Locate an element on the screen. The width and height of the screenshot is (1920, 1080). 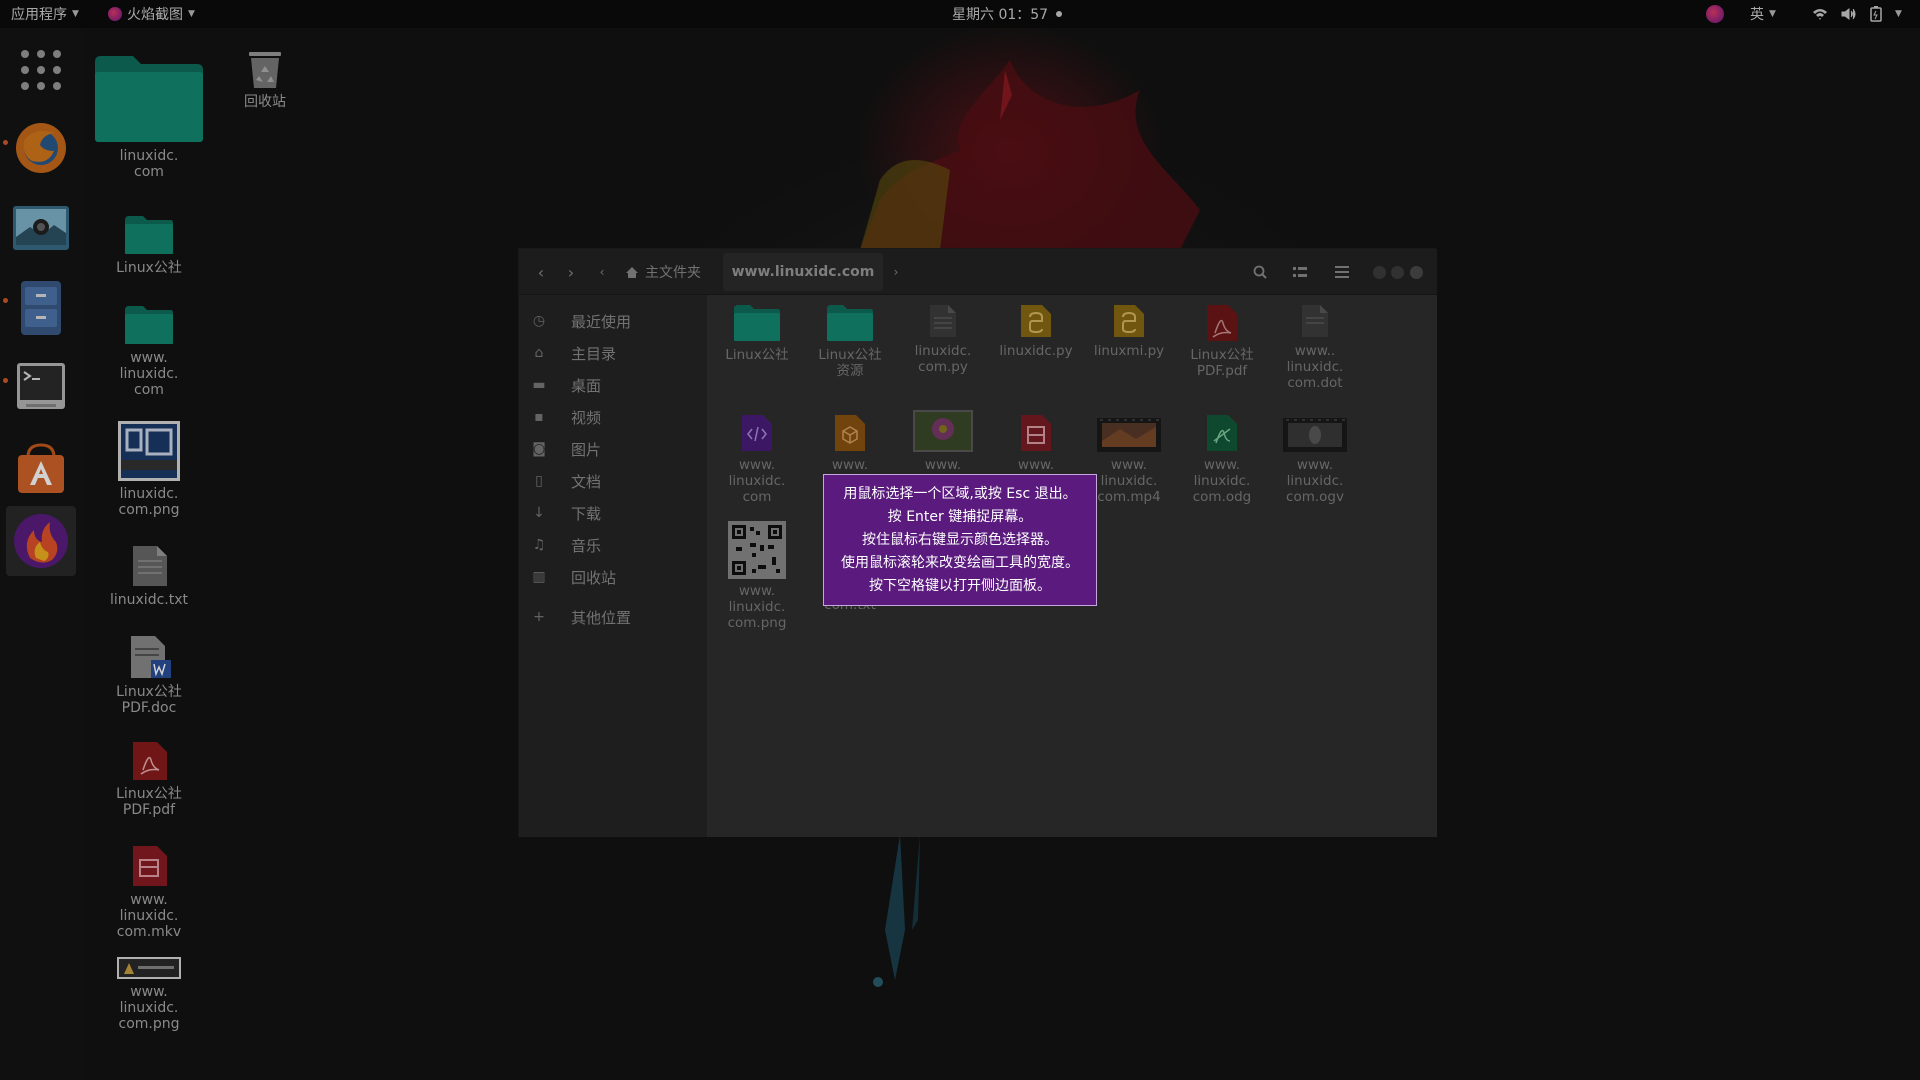
search-button is located at coordinates (1260, 272).